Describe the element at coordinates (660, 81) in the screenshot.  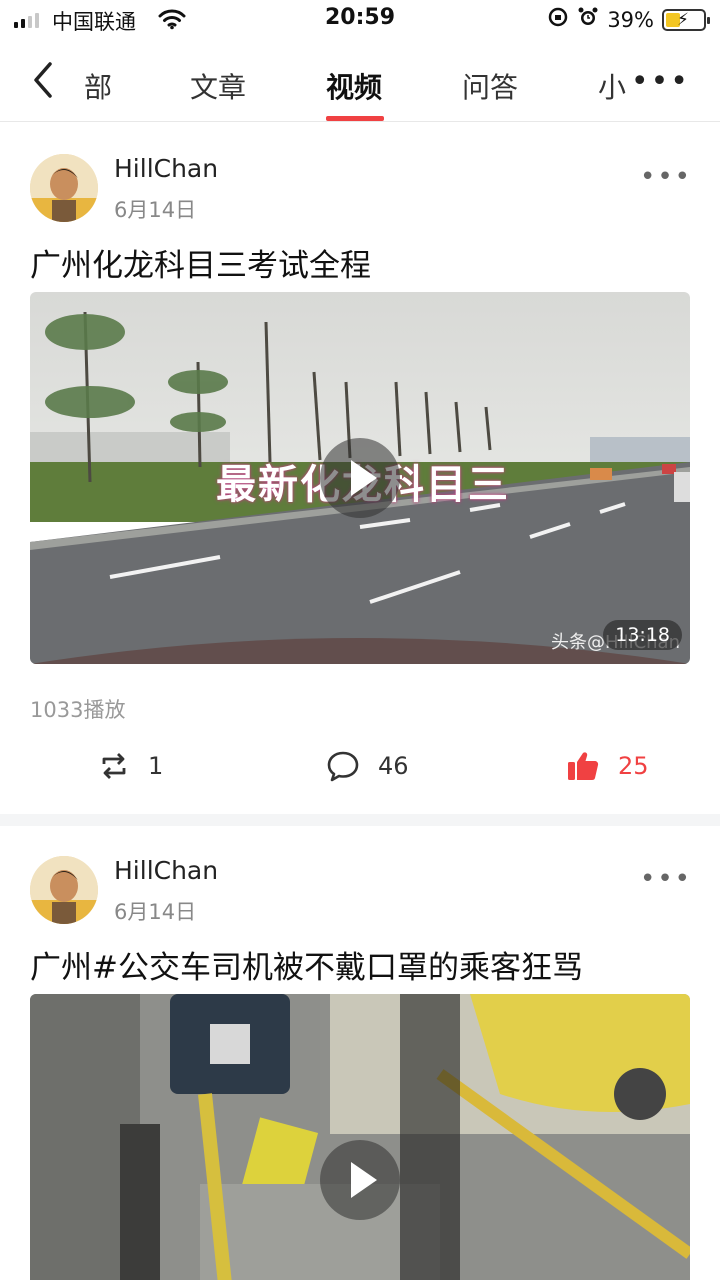
I see `more-options-icon: •••` at that location.